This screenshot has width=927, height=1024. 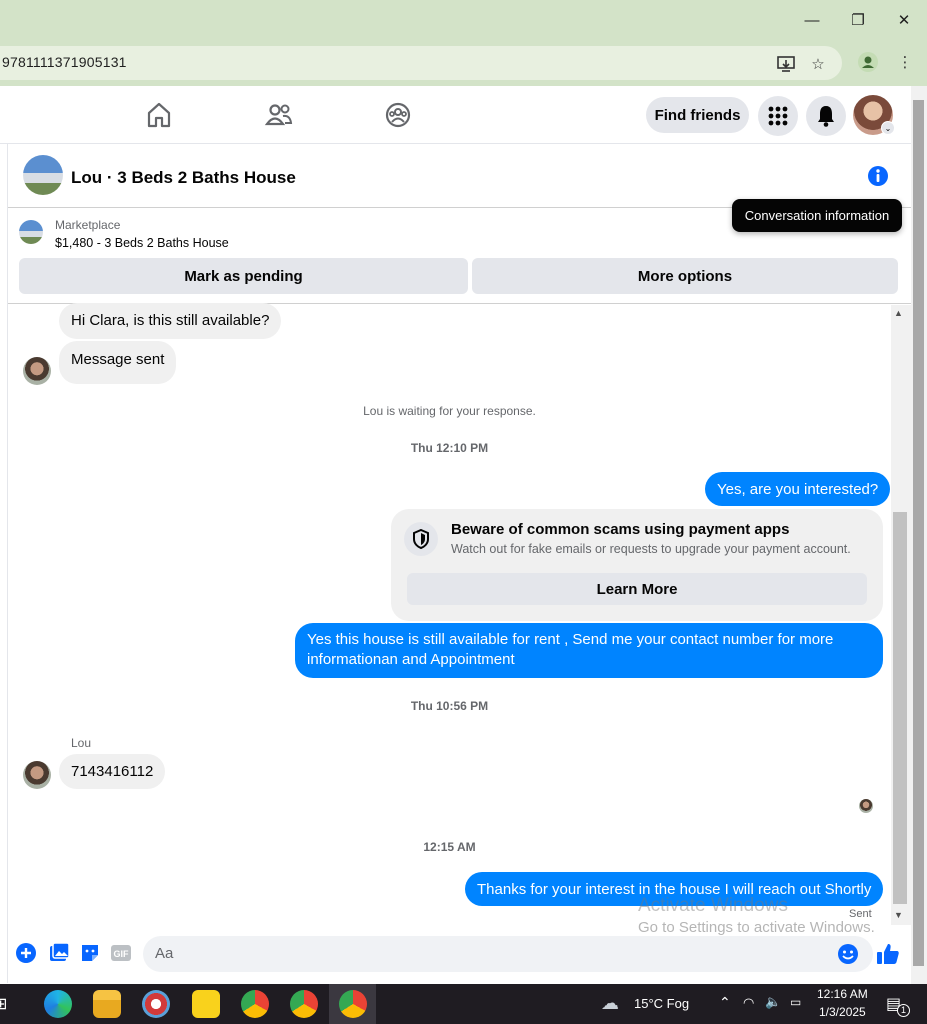 I want to click on battery-icon: ▭, so click(x=795, y=1002).